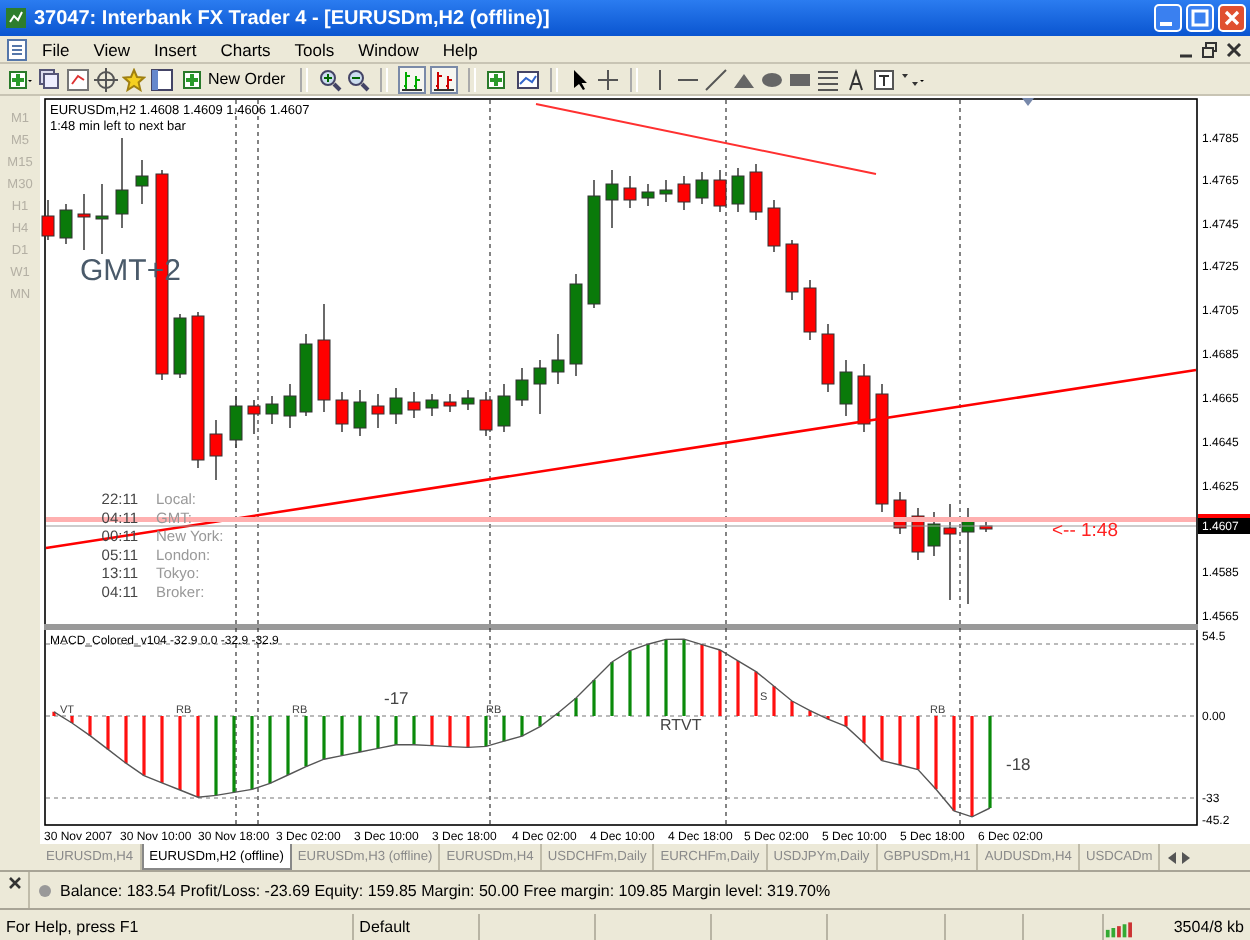 Image resolution: width=1250 pixels, height=940 pixels. What do you see at coordinates (357, 79) in the screenshot?
I see `zoom-out-icon` at bounding box center [357, 79].